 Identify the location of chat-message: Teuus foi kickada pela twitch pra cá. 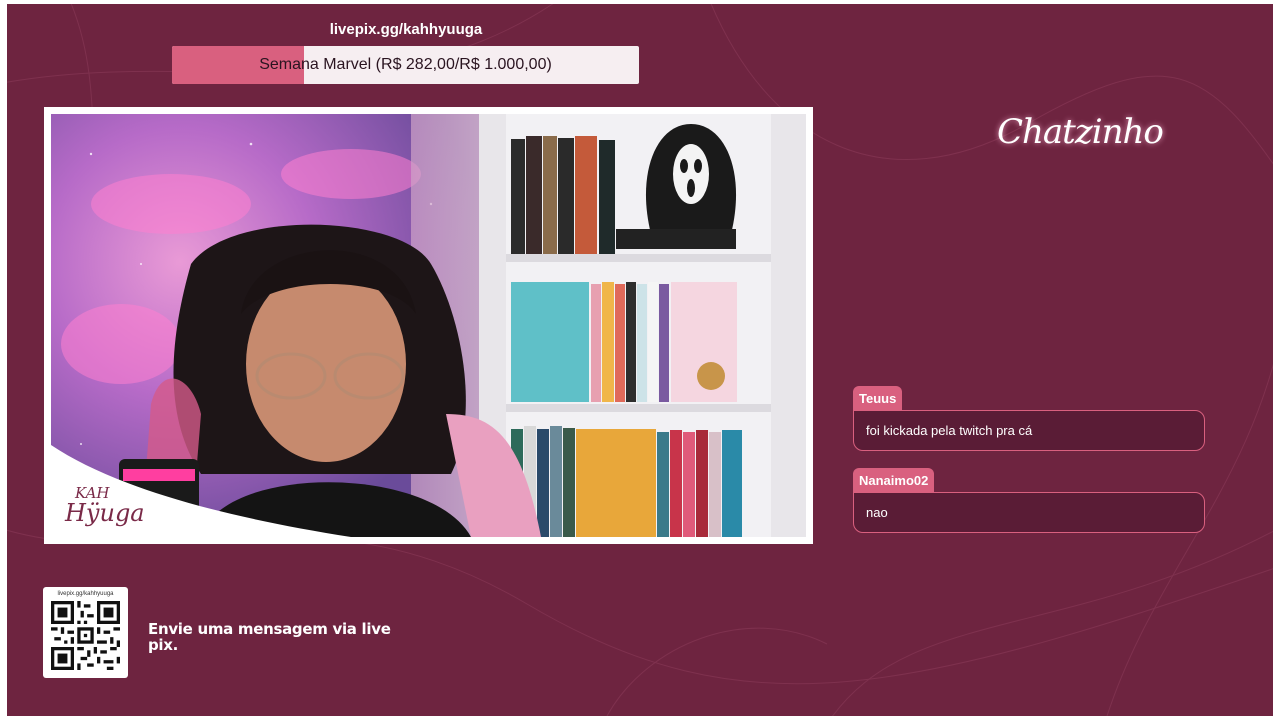
(1029, 418).